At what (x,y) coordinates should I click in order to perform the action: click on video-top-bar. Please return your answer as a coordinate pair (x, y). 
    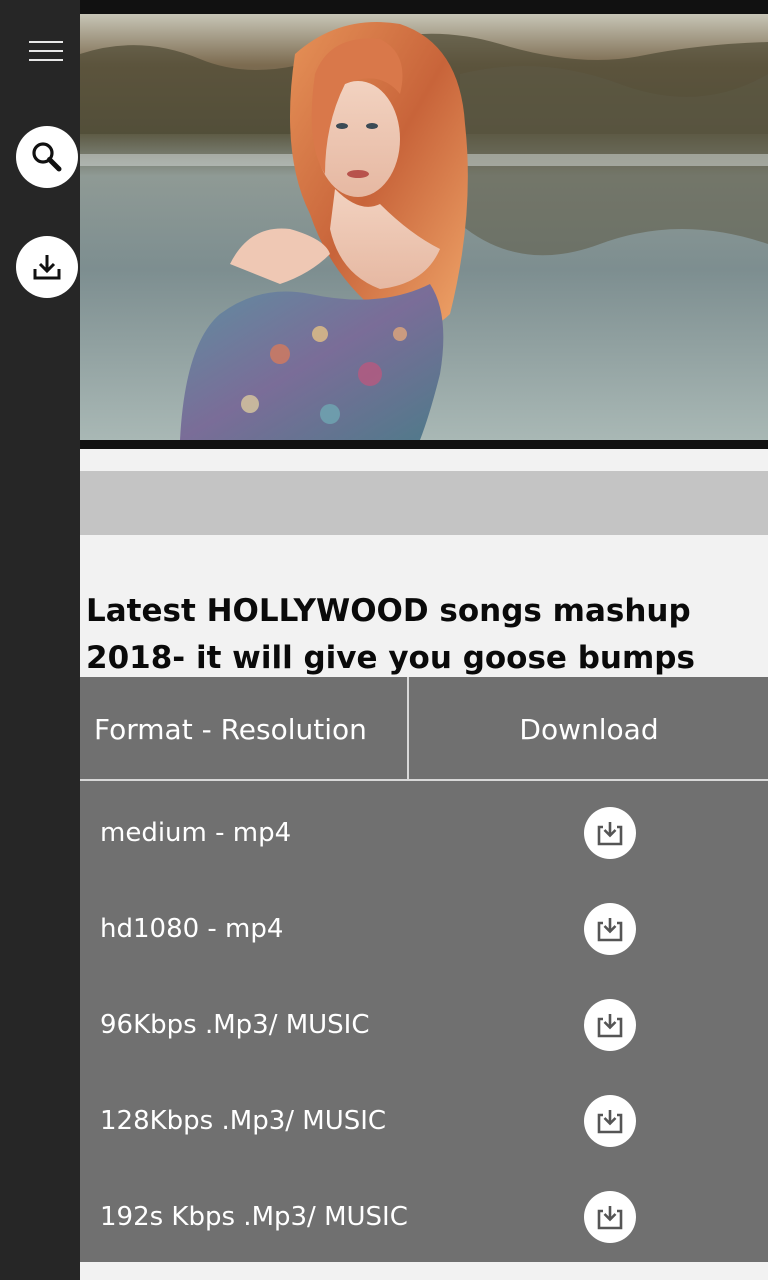
    Looking at the image, I should click on (424, 7).